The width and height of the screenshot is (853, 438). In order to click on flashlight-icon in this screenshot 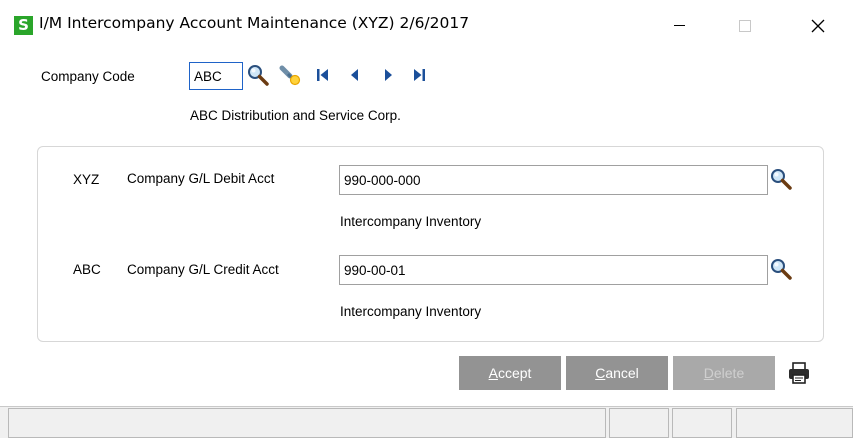, I will do `click(290, 75)`.